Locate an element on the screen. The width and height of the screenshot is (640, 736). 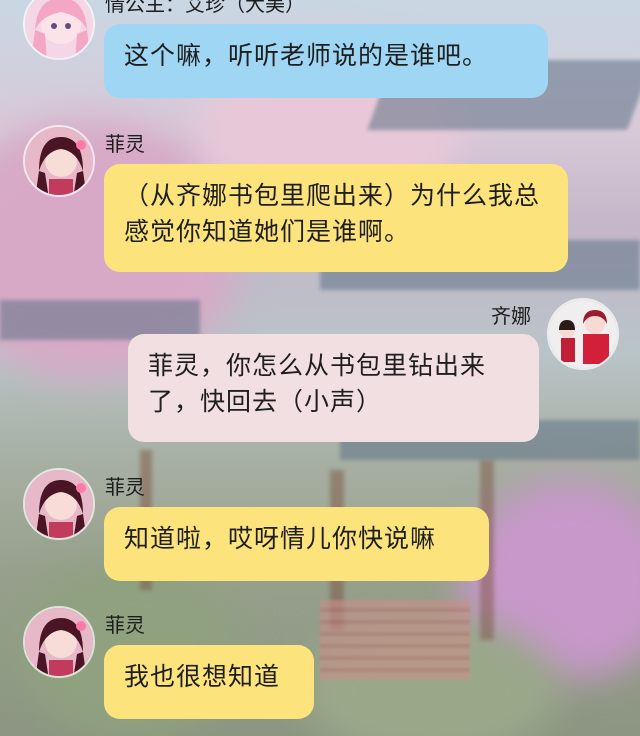
message-bubble: 菲灵，你怎么从书包里钻出来了，快回去（小声） is located at coordinates (333, 388).